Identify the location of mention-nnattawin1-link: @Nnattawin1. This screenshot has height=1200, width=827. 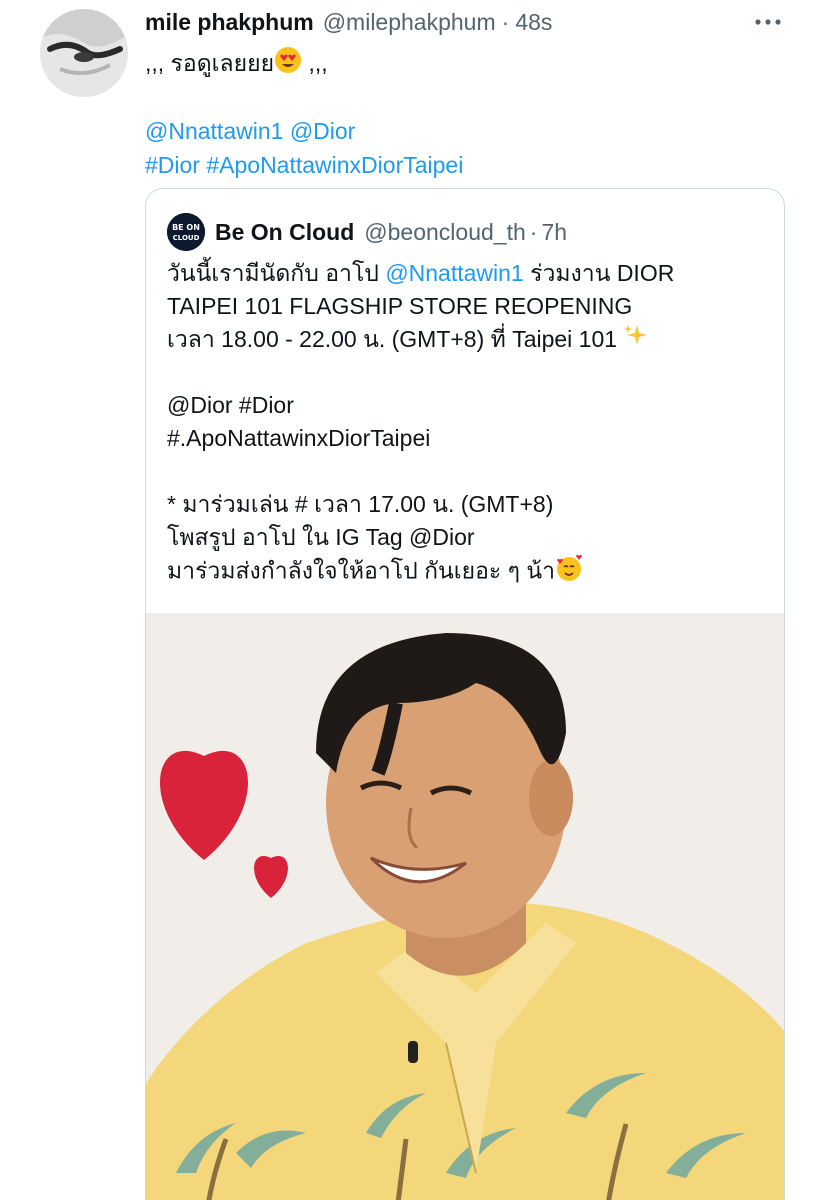
(214, 131).